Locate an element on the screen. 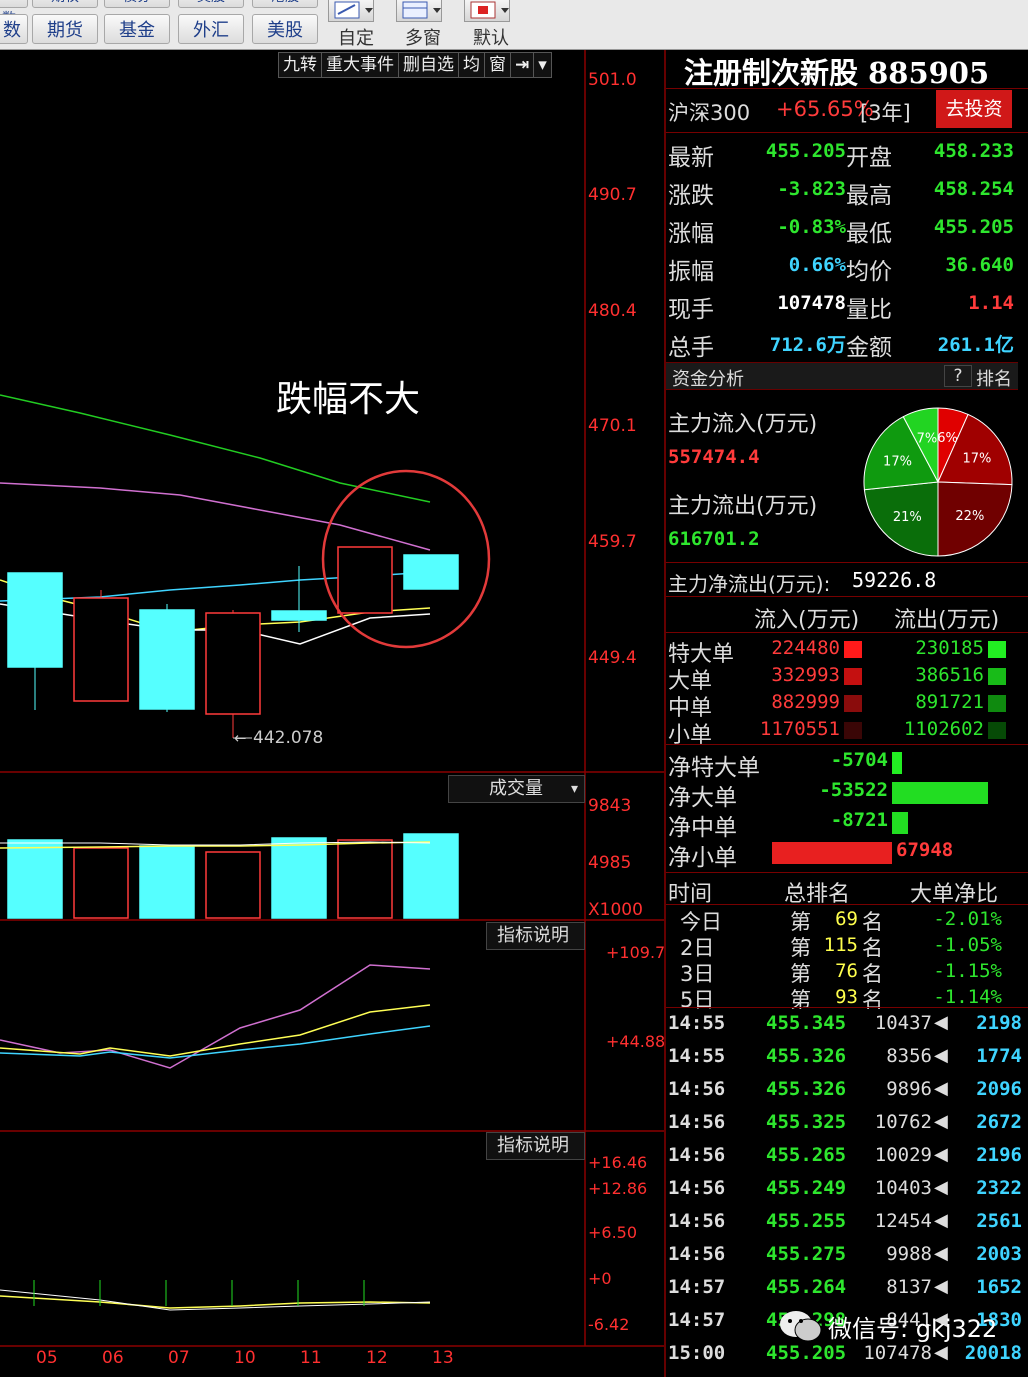 This screenshot has height=1377, width=1028. indicator2-help-button: 指标说明 is located at coordinates (535, 1146).